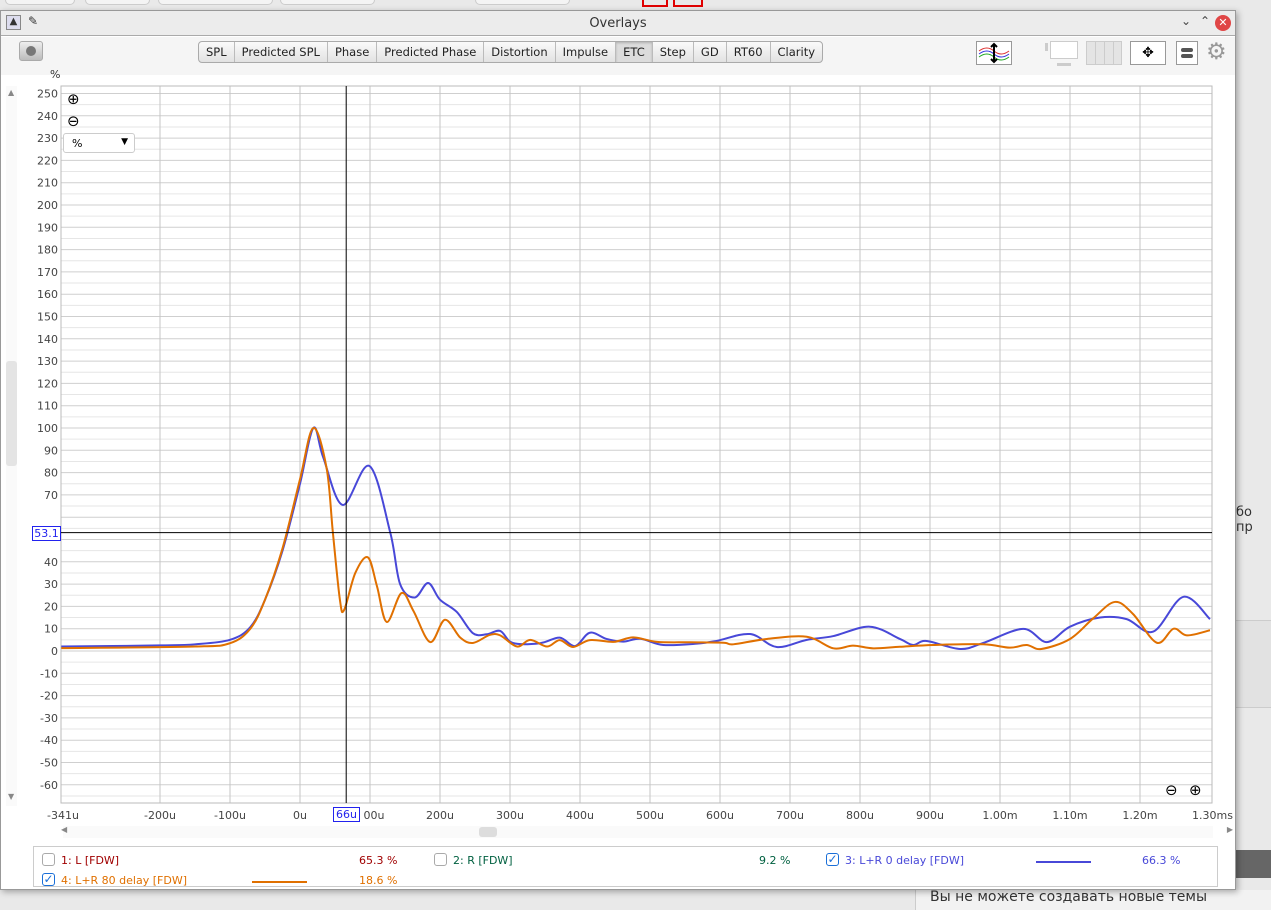  What do you see at coordinates (55, 74) in the screenshot?
I see `y-axis-unit: %` at bounding box center [55, 74].